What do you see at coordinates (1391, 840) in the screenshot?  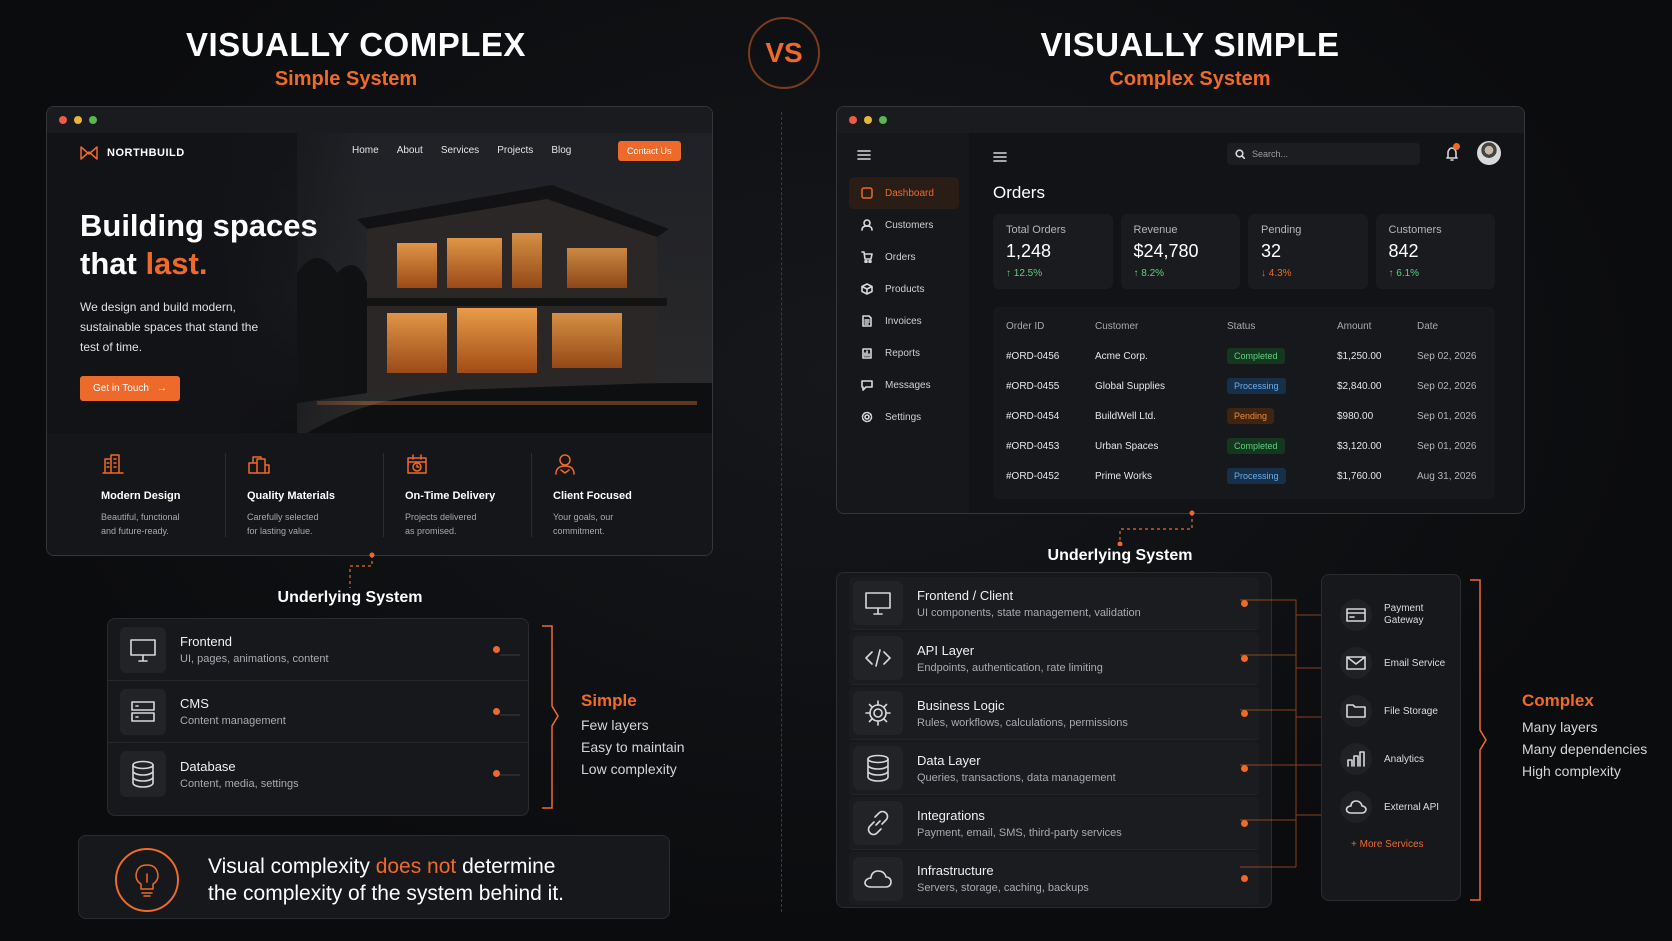 I see `more-services-link: + More Services` at bounding box center [1391, 840].